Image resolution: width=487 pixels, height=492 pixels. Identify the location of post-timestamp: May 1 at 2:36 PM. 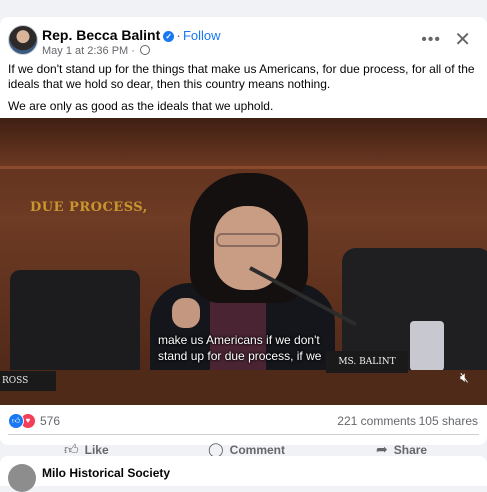
(85, 51).